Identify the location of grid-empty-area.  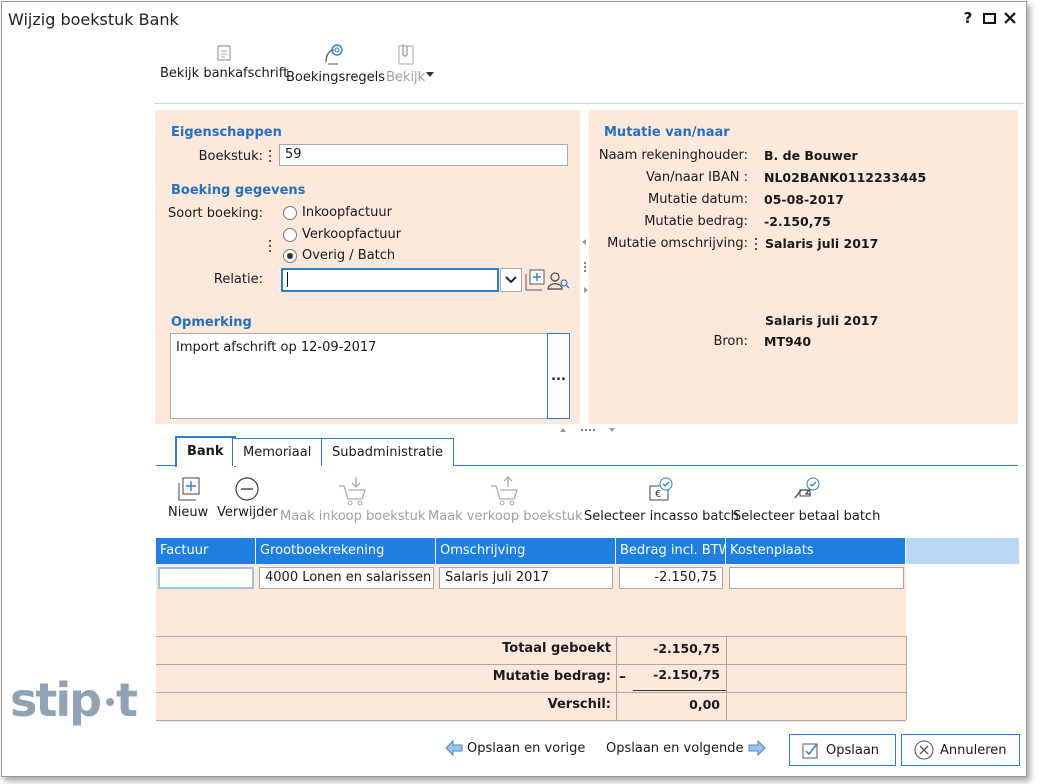
(962, 643).